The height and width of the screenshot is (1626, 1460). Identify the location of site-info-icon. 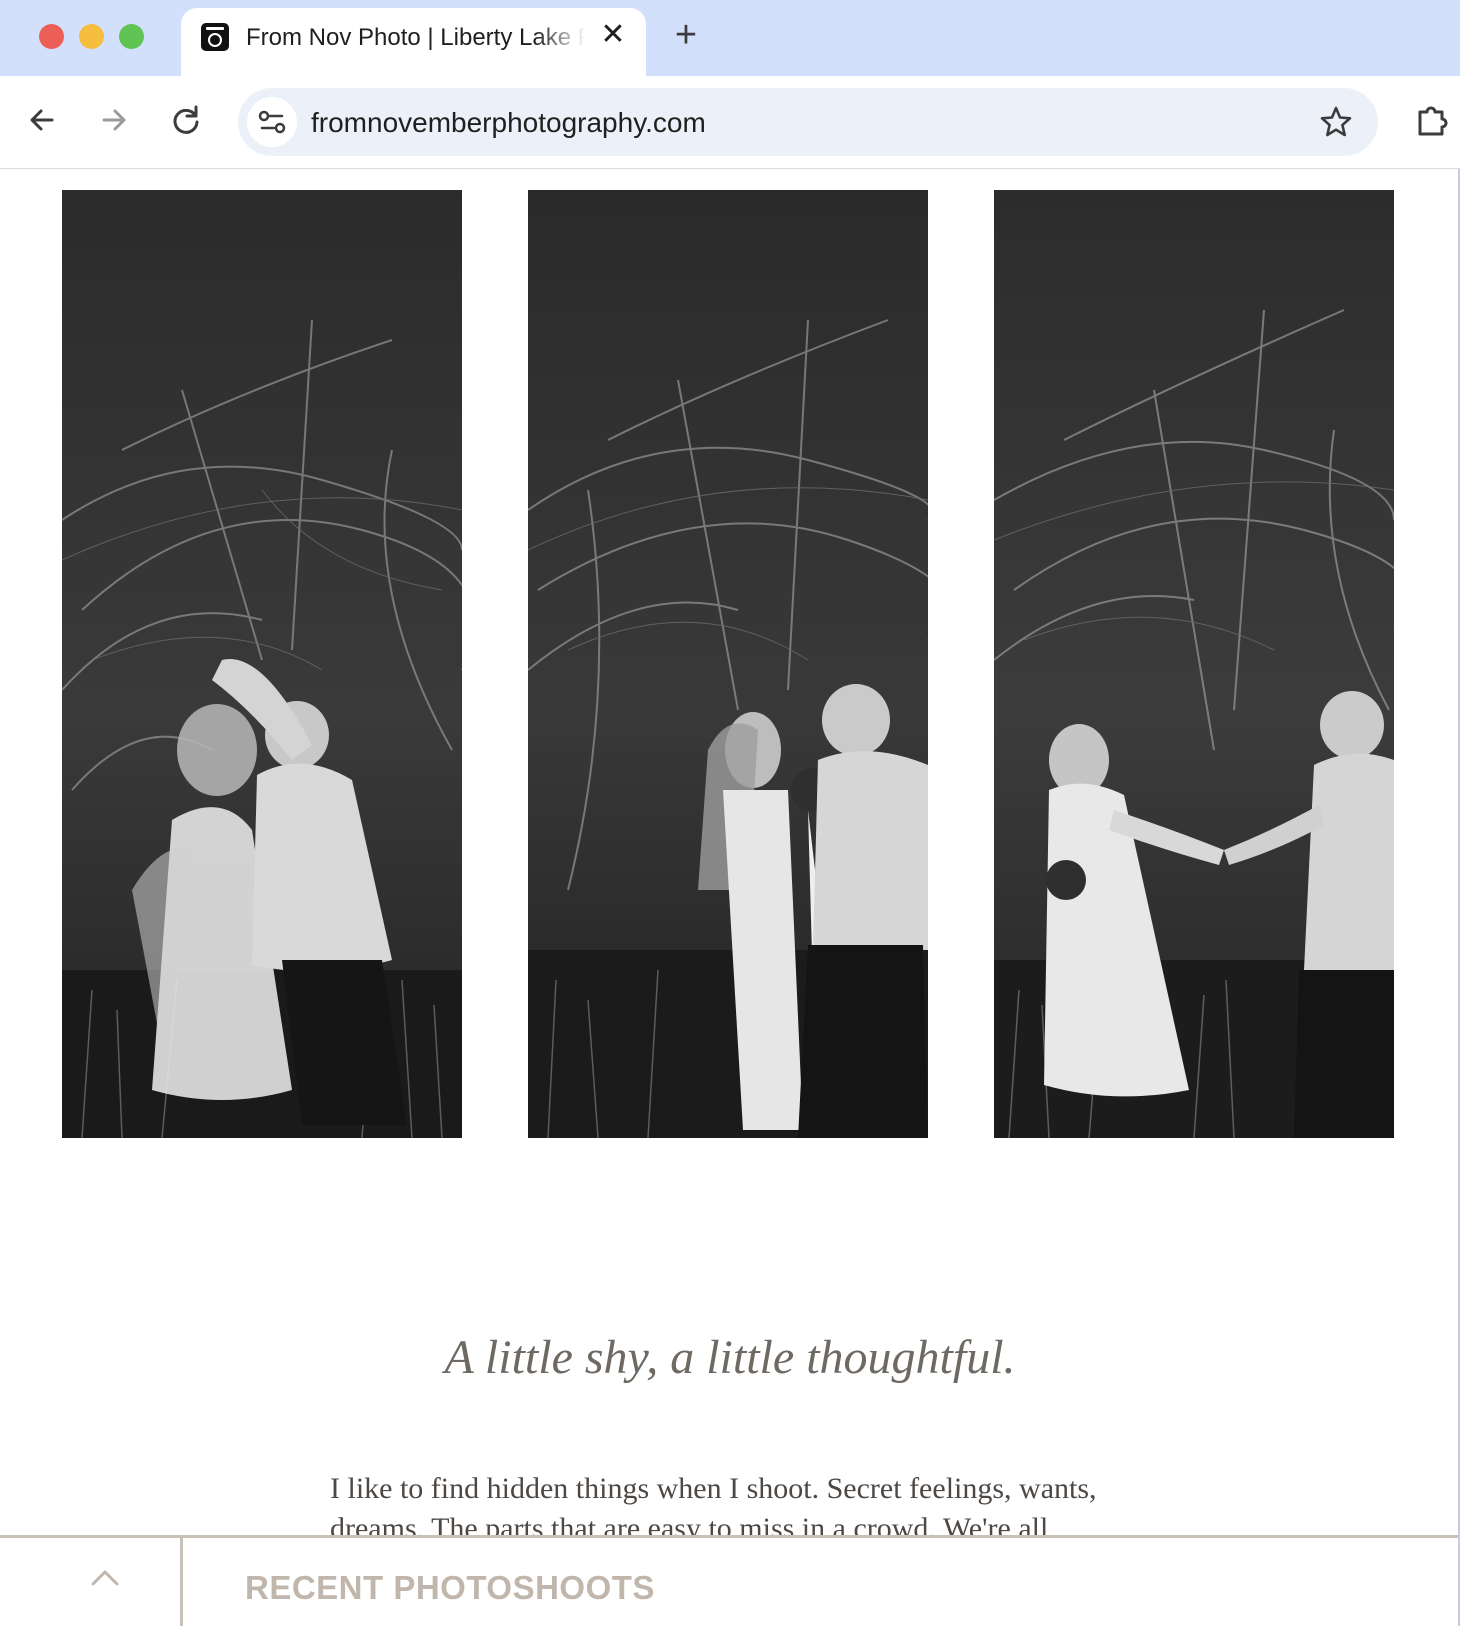
(272, 122).